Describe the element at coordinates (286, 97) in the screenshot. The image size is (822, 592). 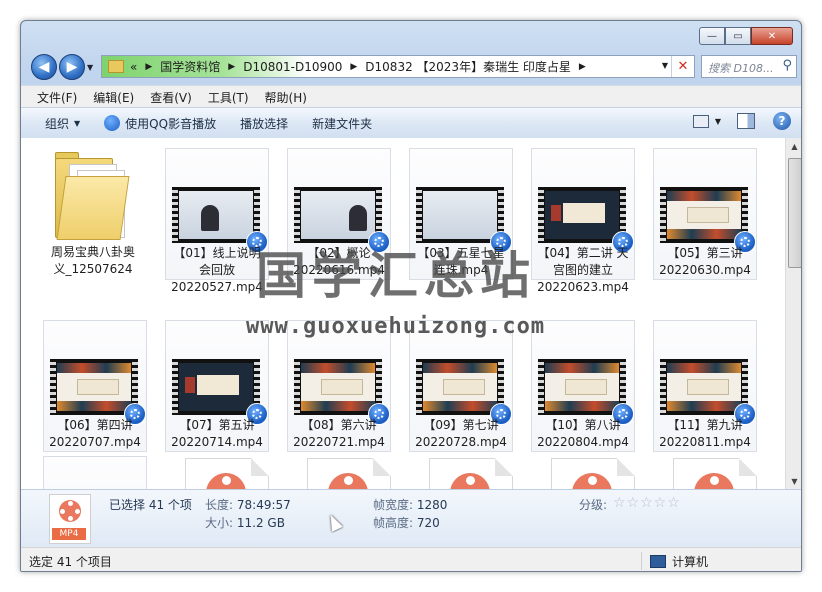
I see `menu-help: 帮助(H)` at that location.